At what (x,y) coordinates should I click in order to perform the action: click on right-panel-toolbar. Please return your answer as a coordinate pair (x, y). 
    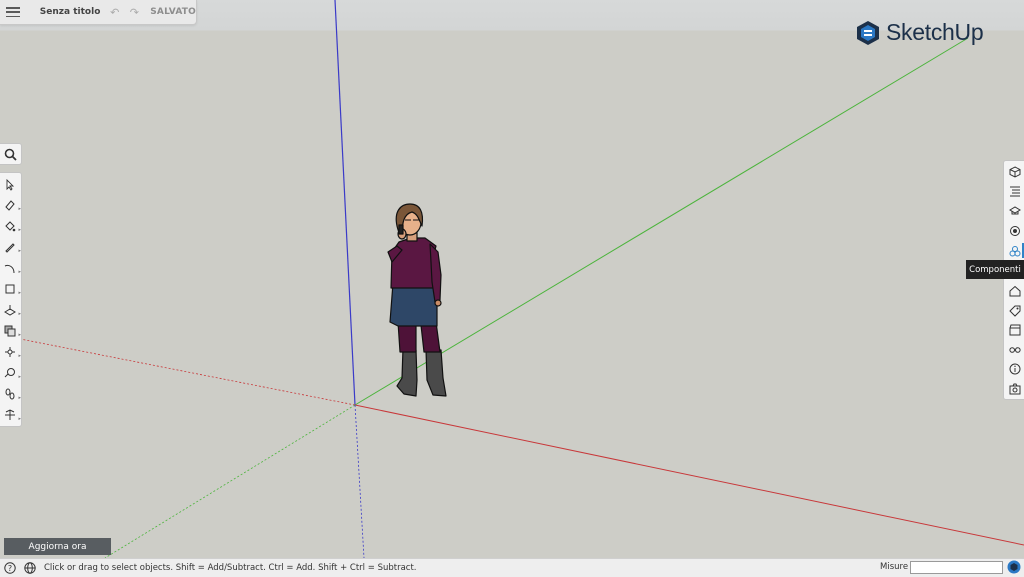
    Looking at the image, I should click on (1013, 280).